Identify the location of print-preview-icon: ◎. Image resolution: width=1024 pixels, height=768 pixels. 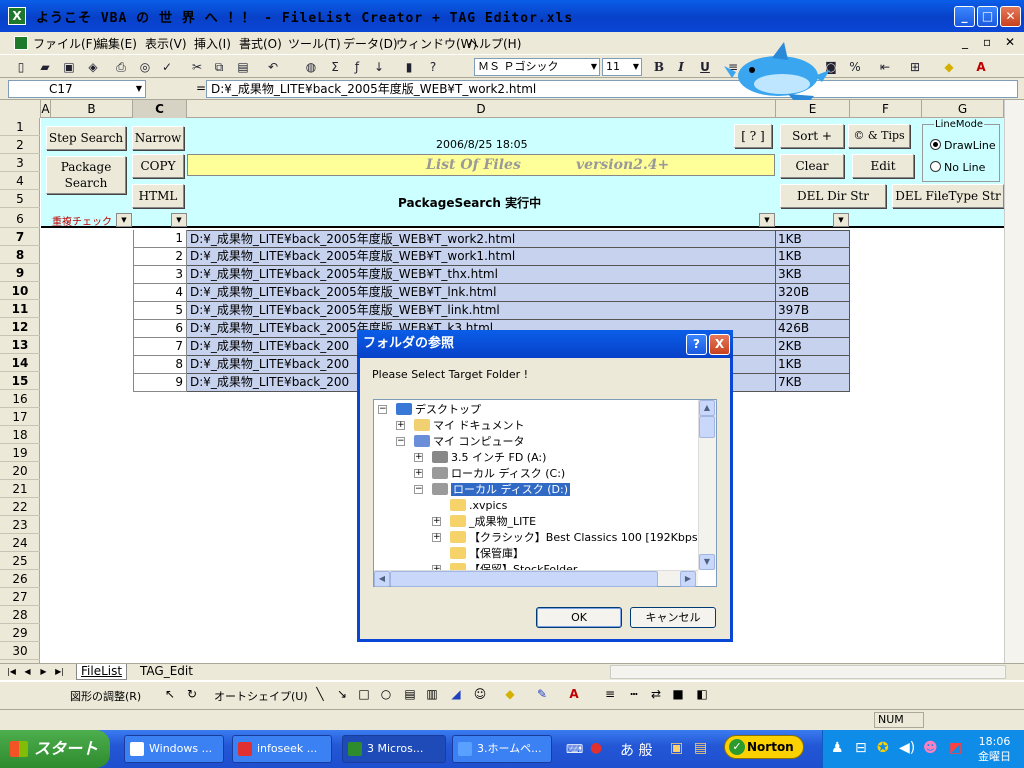
(145, 67).